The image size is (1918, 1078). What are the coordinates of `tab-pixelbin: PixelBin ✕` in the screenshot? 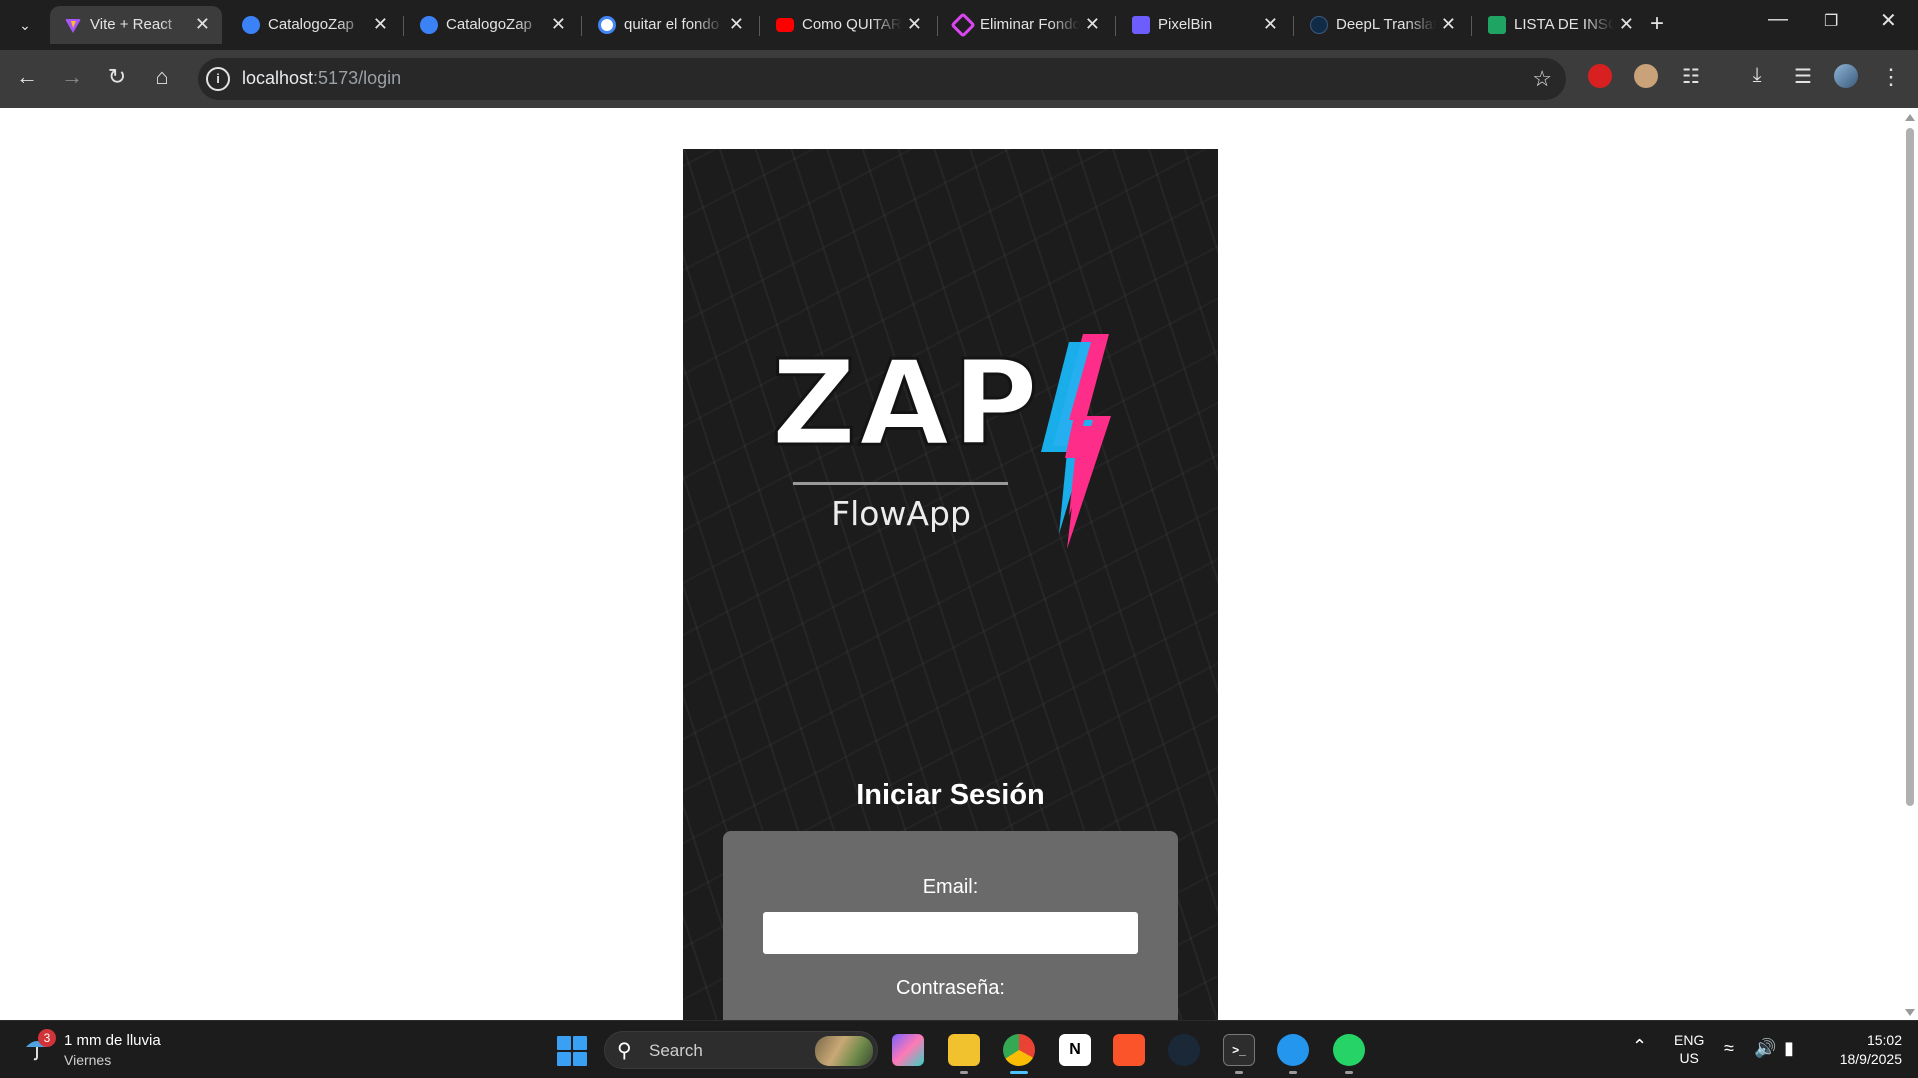 It's located at (1204, 25).